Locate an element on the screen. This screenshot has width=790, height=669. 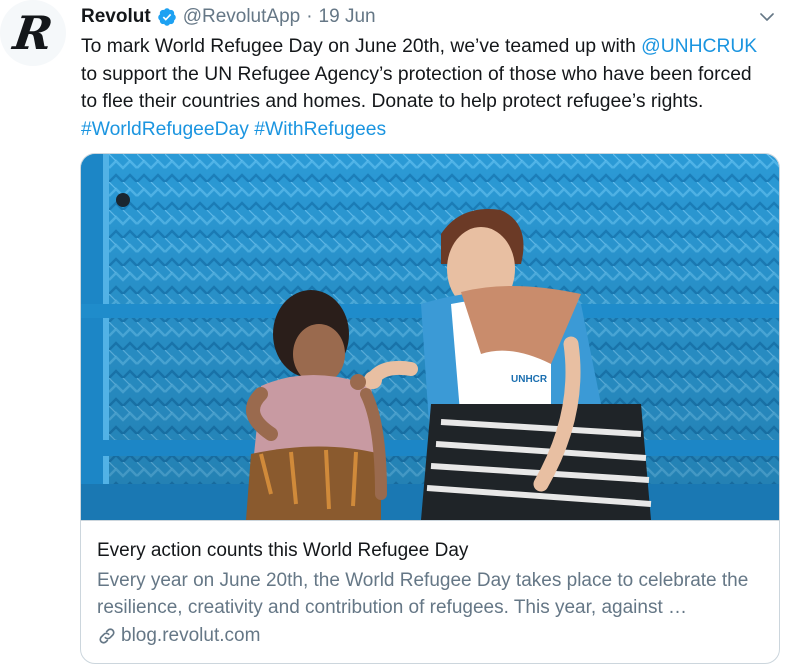
author-name: Revolut is located at coordinates (116, 17).